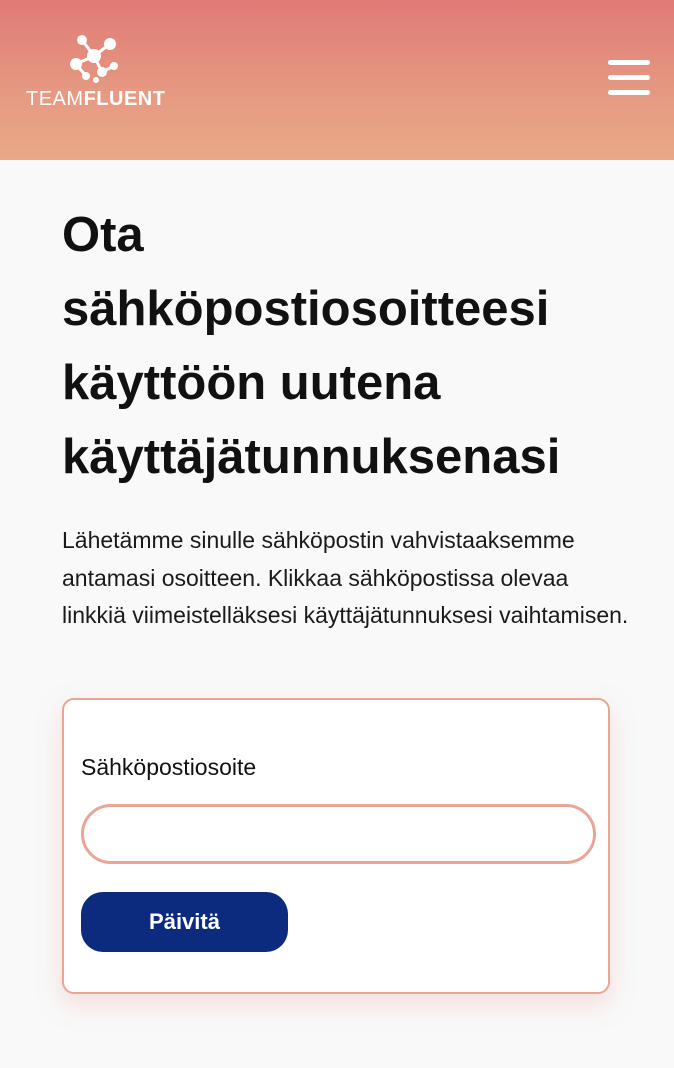  I want to click on logo-text-fluent: FLUENT, so click(124, 99).